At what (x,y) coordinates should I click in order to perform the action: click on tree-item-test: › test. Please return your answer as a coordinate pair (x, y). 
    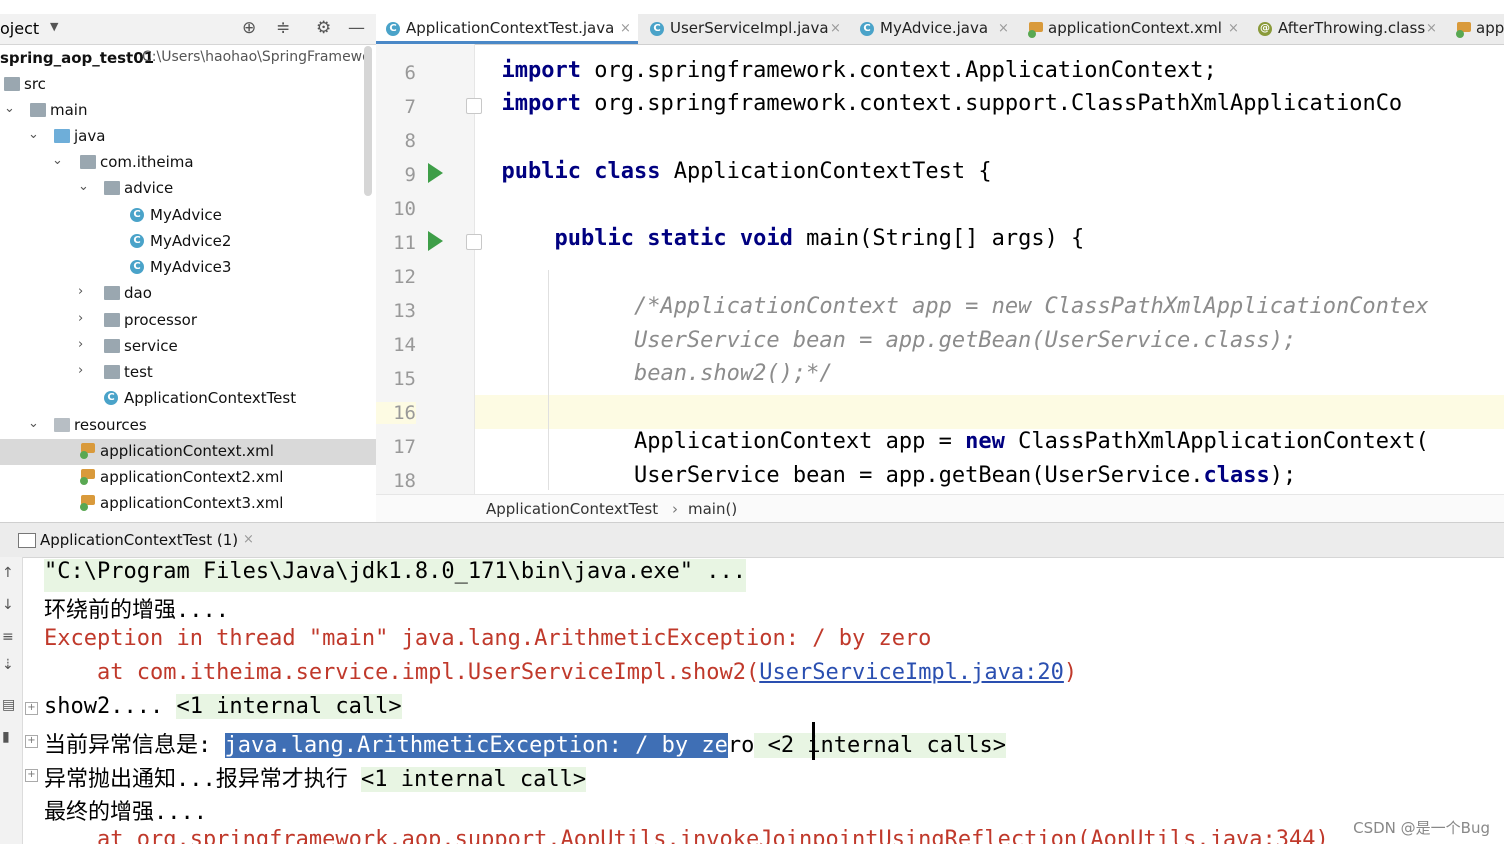
    Looking at the image, I should click on (188, 373).